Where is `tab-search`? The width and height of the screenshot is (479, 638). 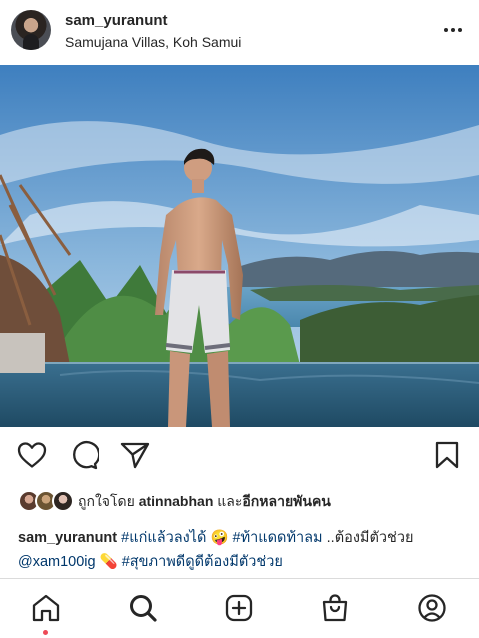
tab-search is located at coordinates (143, 608).